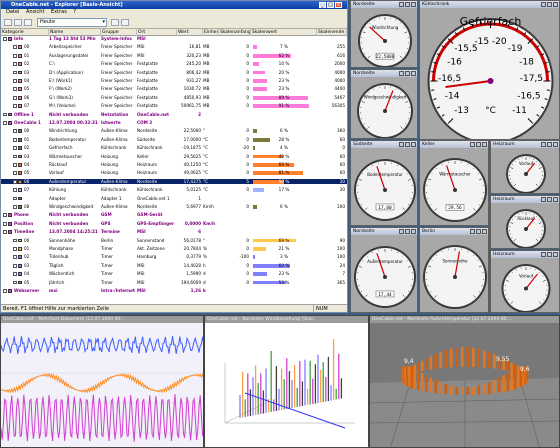 Image resolution: width=560 pixels, height=448 pixels. I want to click on column-header: Skalenende, so click(332, 32).